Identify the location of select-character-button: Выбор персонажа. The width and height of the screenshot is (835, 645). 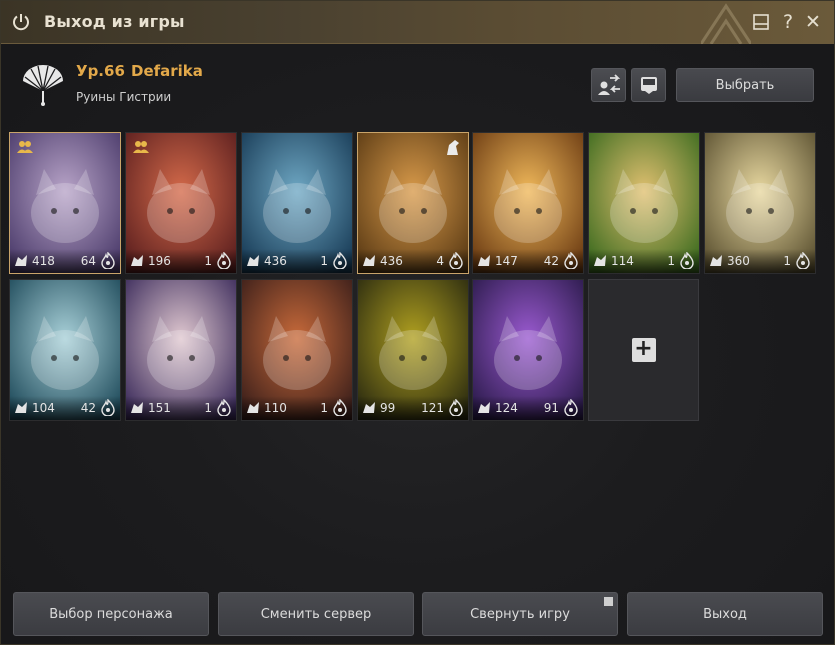
(111, 614).